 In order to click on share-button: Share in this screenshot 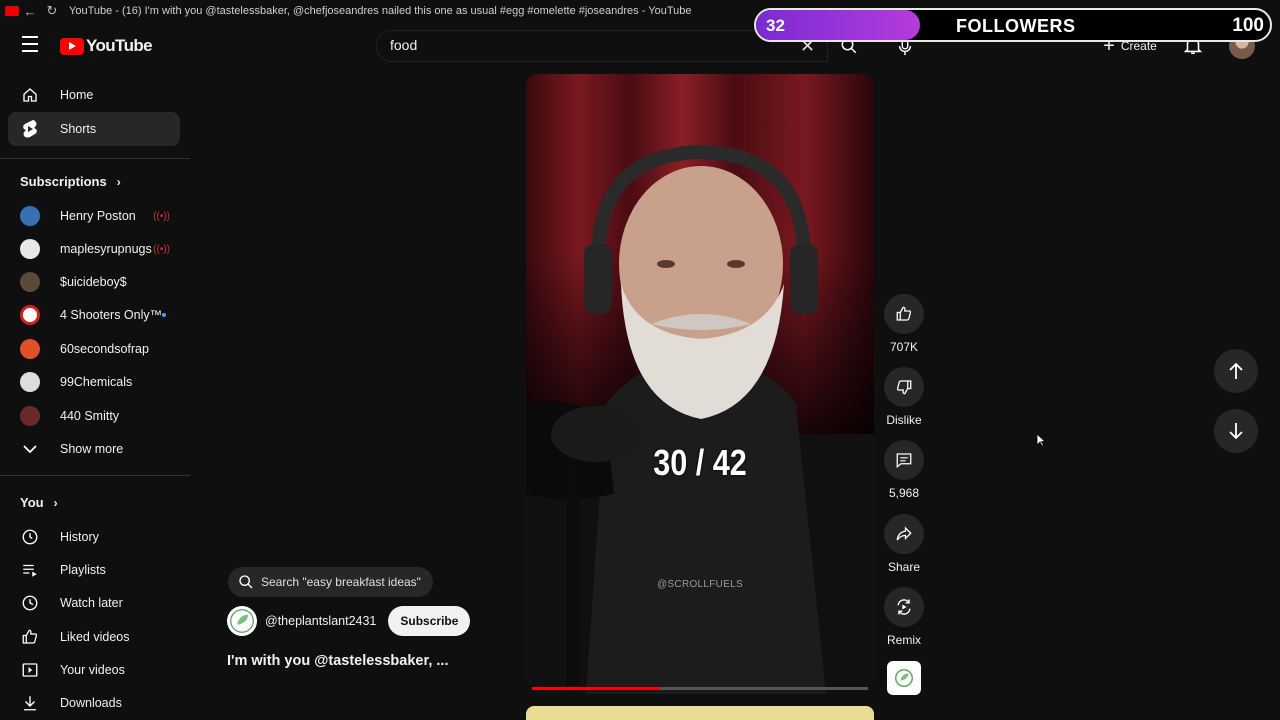, I will do `click(904, 544)`.